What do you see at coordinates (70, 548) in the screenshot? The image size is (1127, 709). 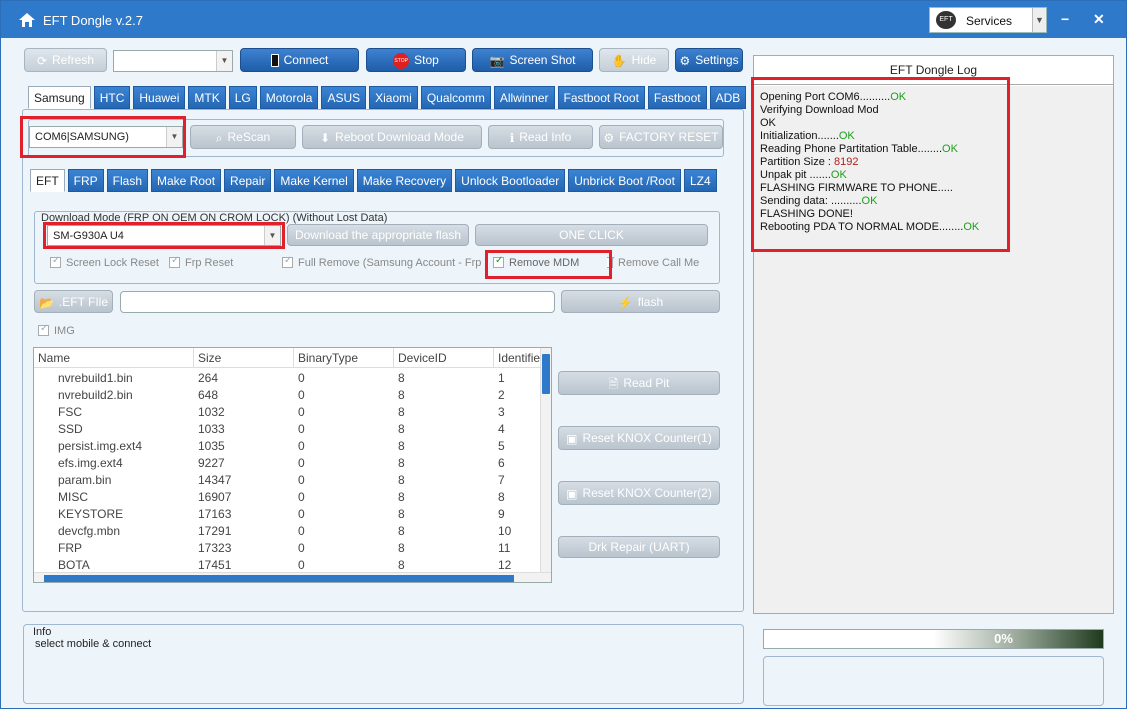 I see `table-cell: FRP` at bounding box center [70, 548].